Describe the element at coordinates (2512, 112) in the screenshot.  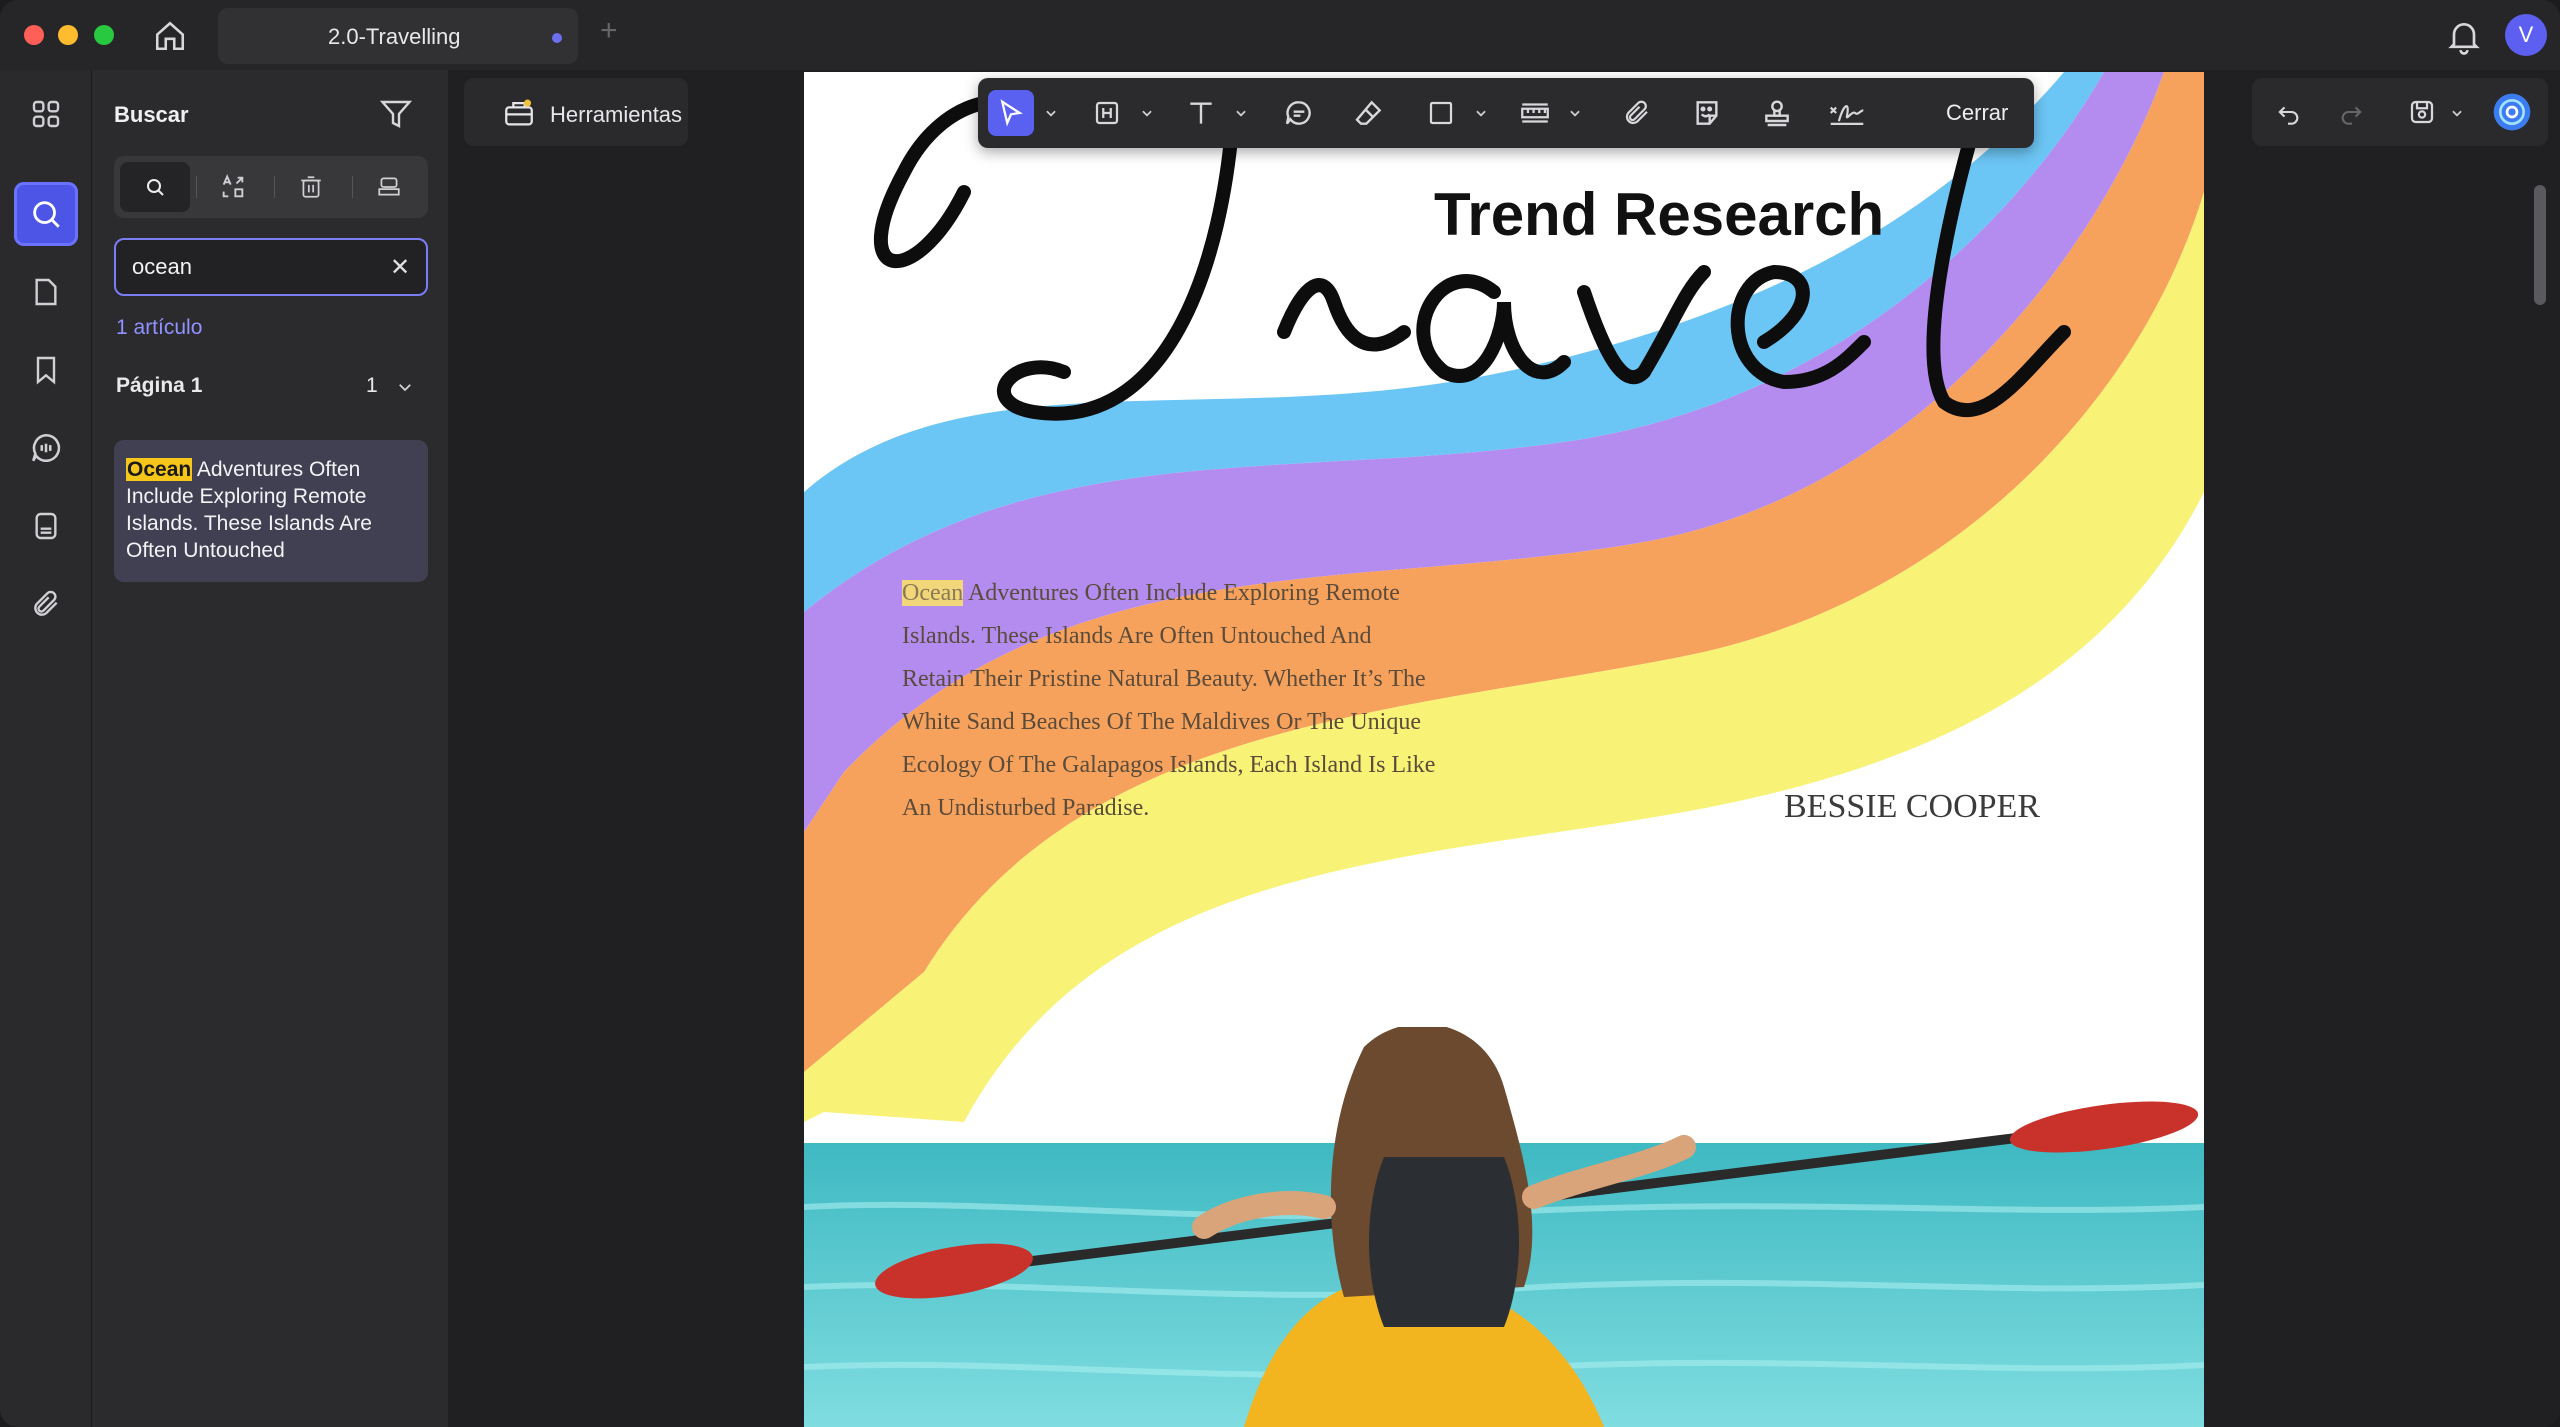
I see `ai-assistant-icon` at that location.